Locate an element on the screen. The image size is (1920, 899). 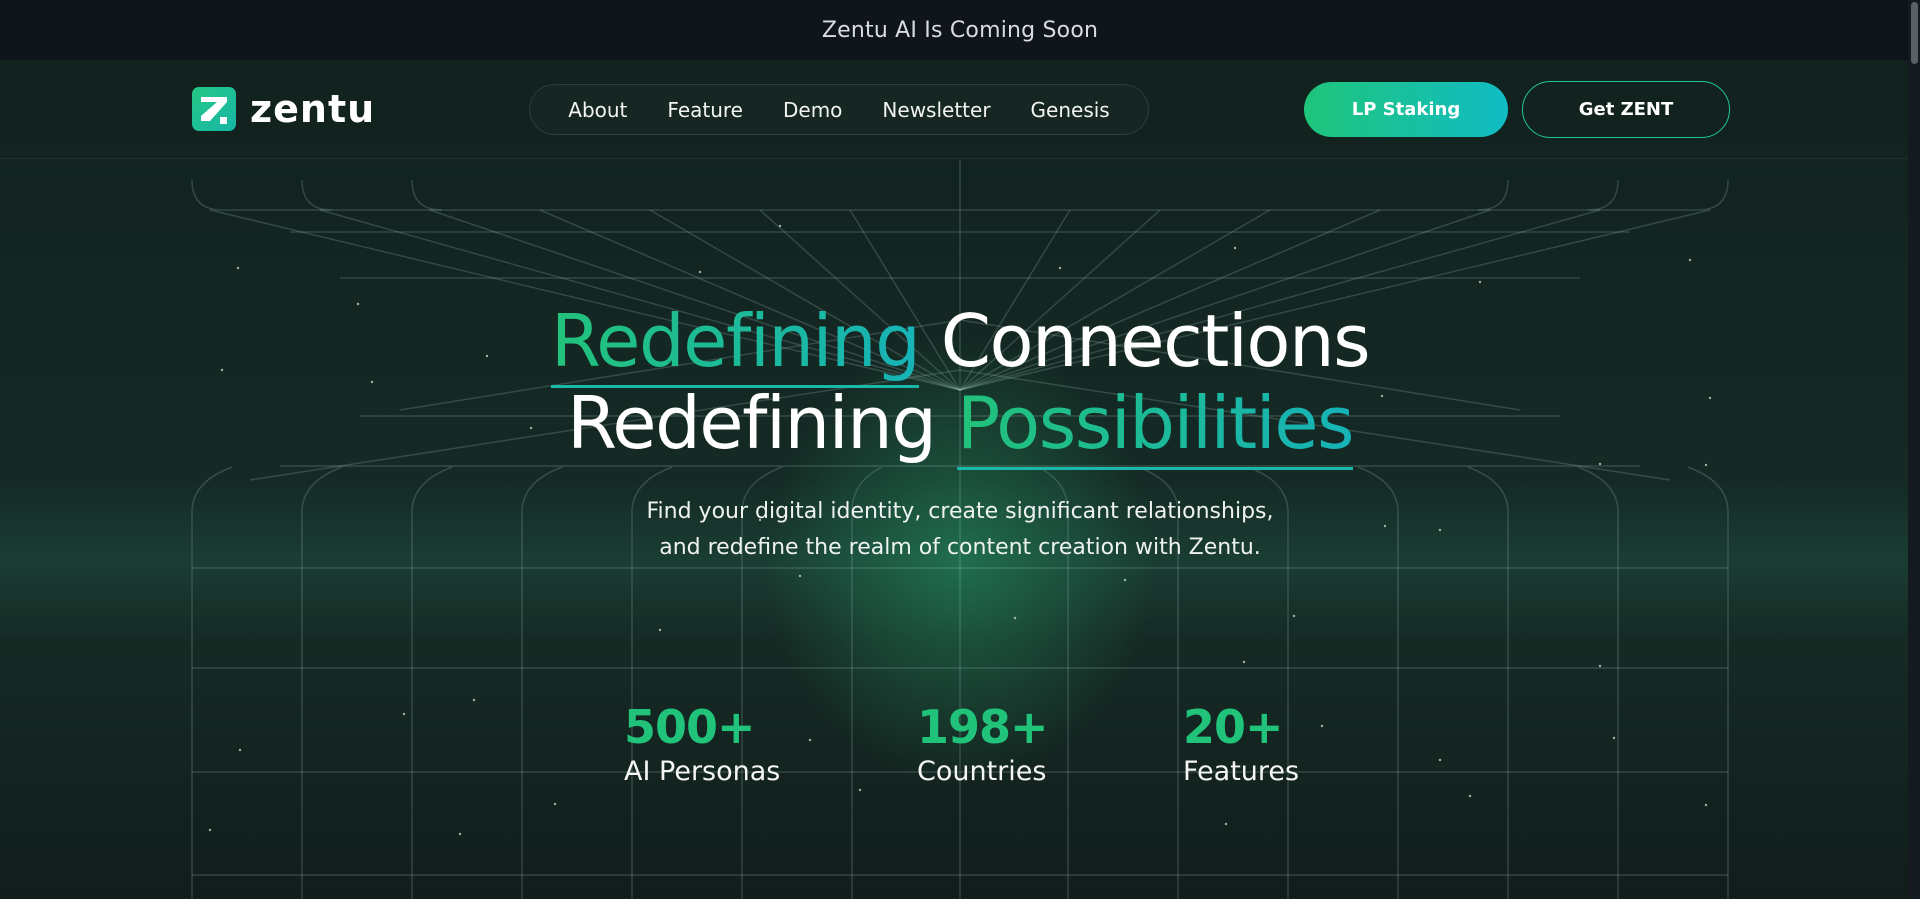
headline-accent-2: Possibilities is located at coordinates (1155, 425).